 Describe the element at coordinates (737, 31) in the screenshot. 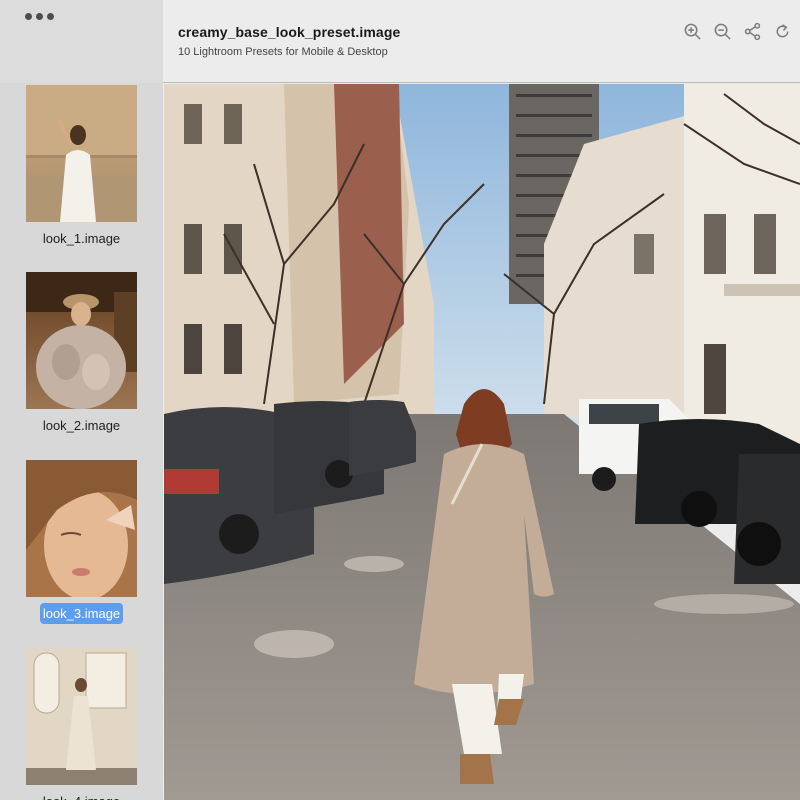

I see `toolbar` at that location.